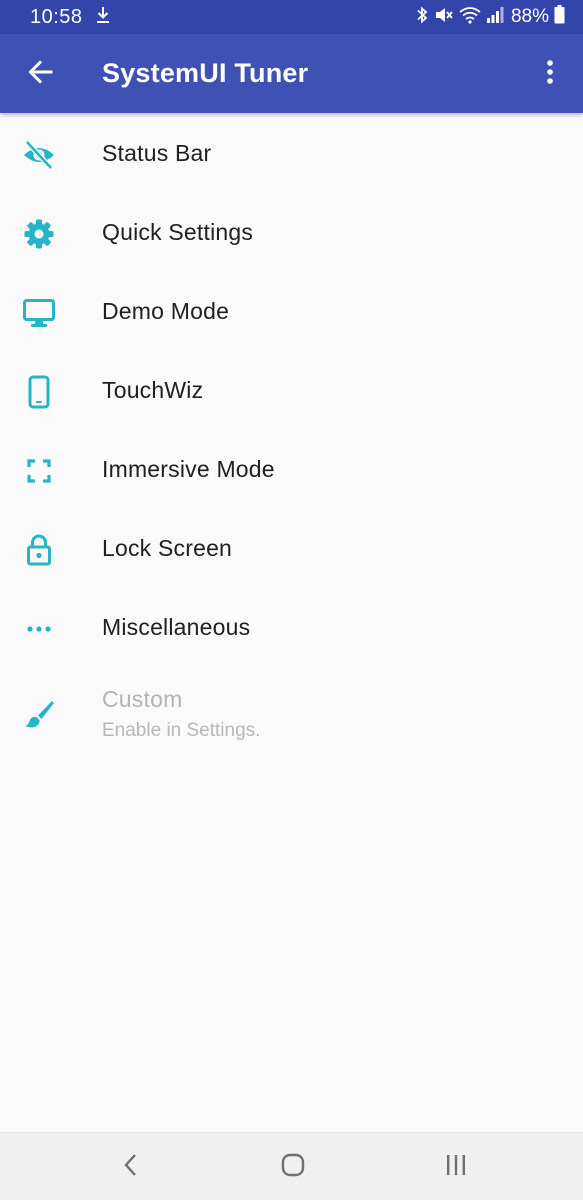 The width and height of the screenshot is (583, 1200). What do you see at coordinates (181, 730) in the screenshot?
I see `menu-item-summary: Enable in Settings.` at bounding box center [181, 730].